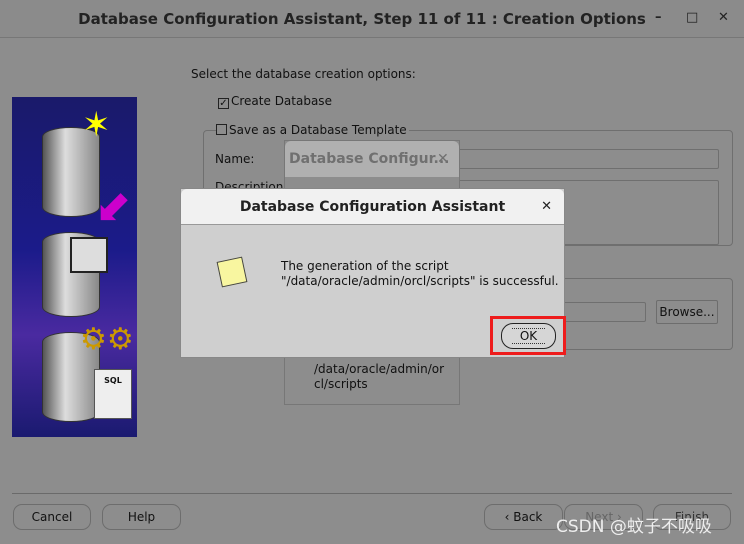 Image resolution: width=744 pixels, height=544 pixels. What do you see at coordinates (341, 384) in the screenshot?
I see `bg-dialog-line: cl/scripts` at bounding box center [341, 384].